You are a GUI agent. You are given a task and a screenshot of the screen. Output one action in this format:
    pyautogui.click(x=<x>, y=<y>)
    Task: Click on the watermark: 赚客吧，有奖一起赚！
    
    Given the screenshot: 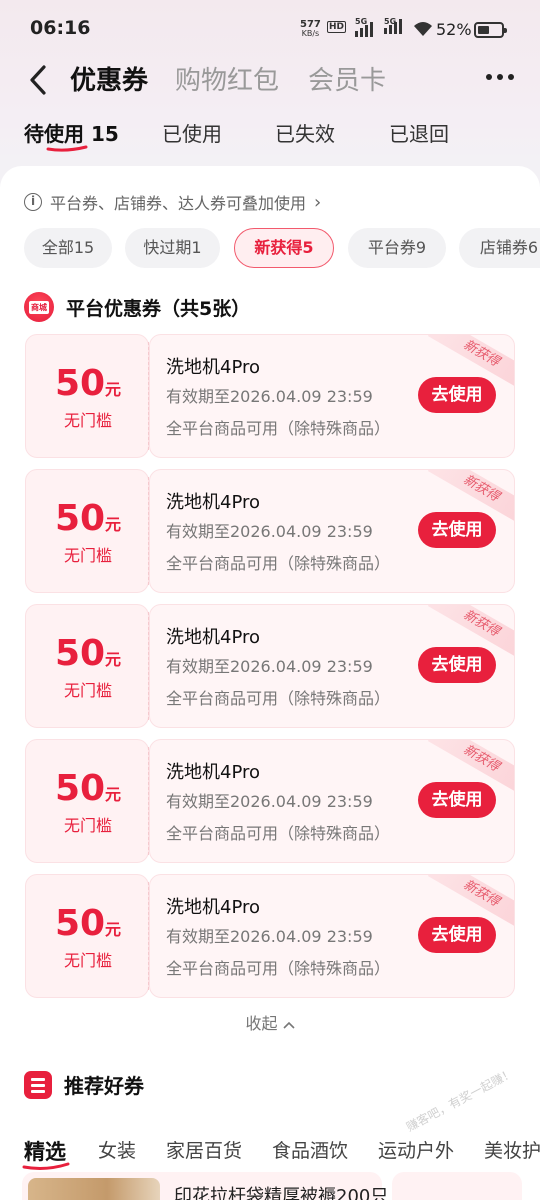 What is the action you would take?
    pyautogui.click(x=460, y=1100)
    